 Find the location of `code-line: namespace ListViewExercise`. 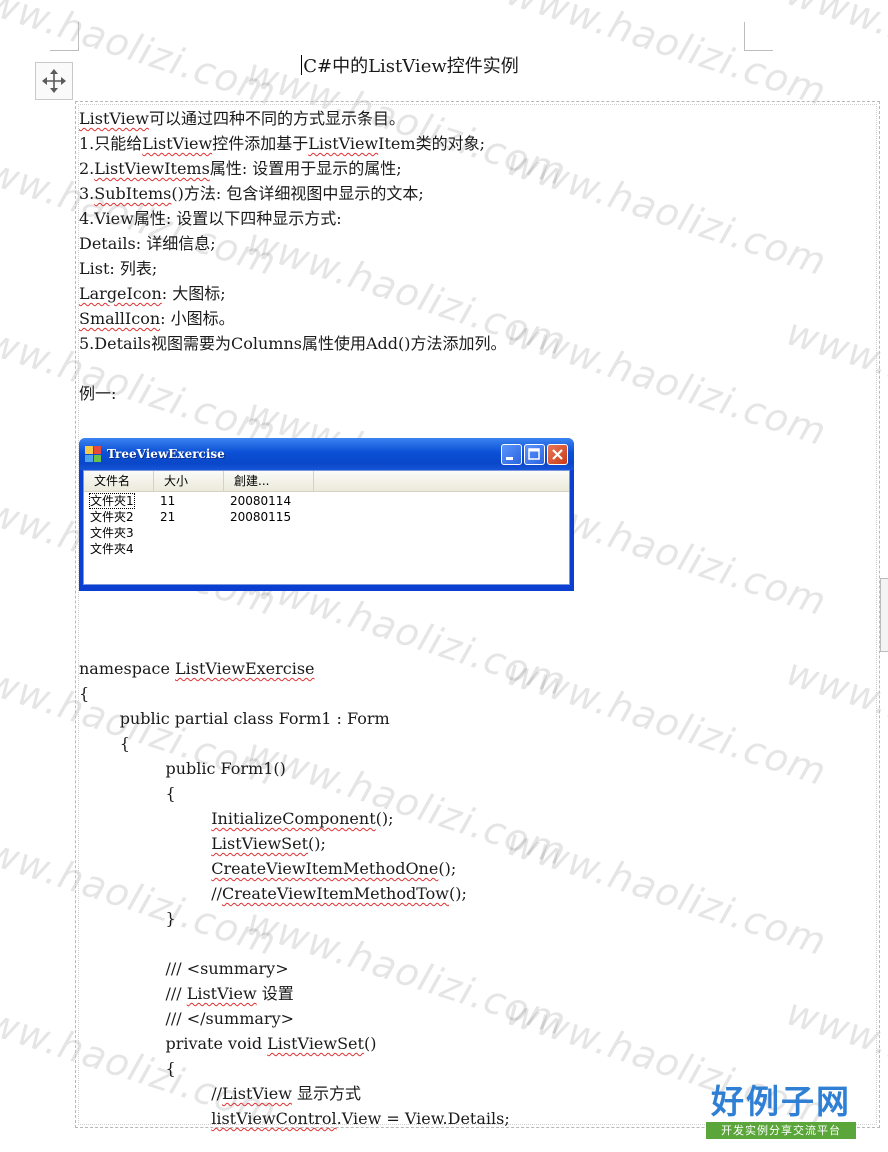

code-line: namespace ListViewExercise is located at coordinates (197, 668).